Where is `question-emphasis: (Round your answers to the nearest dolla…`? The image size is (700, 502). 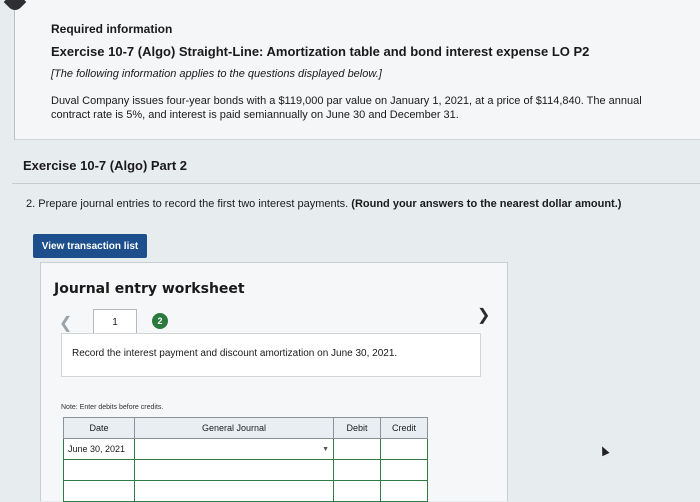
question-emphasis: (Round your answers to the nearest dolla… is located at coordinates (486, 204).